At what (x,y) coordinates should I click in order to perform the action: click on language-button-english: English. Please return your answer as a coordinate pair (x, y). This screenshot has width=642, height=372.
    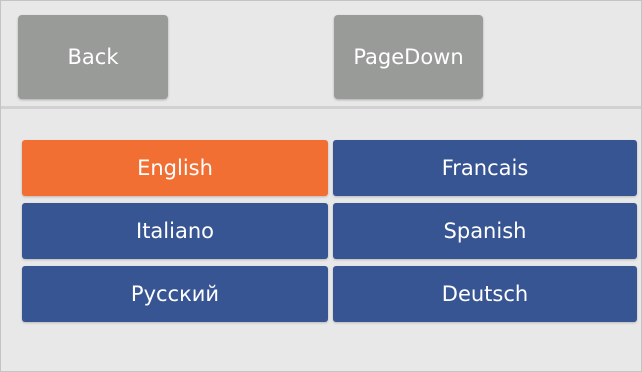
    Looking at the image, I should click on (175, 168).